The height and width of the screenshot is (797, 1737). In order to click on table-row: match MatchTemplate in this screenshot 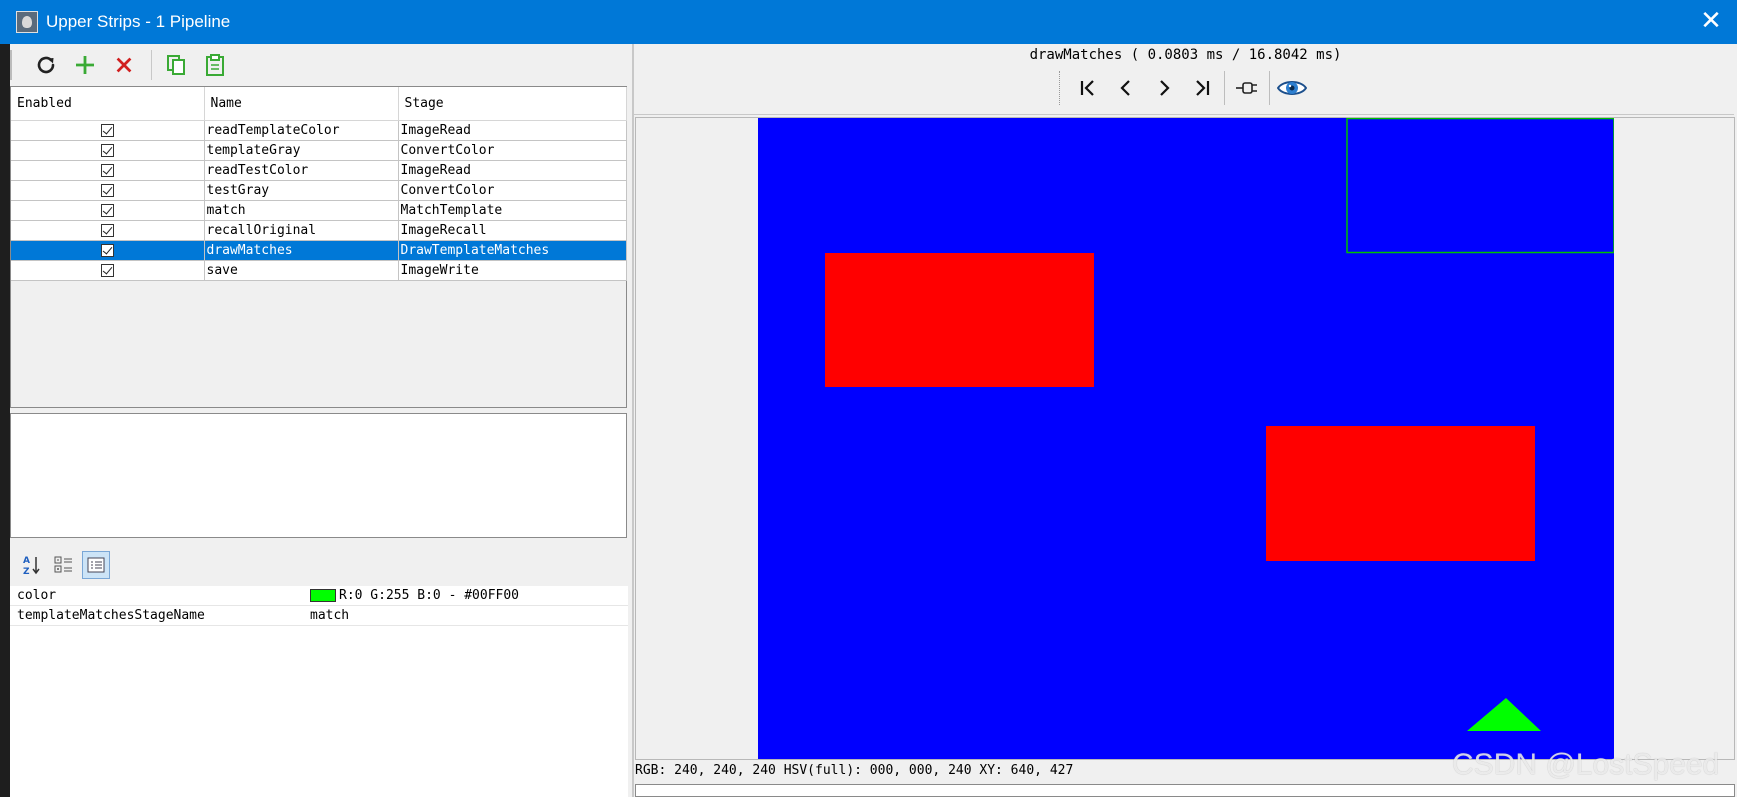, I will do `click(319, 210)`.